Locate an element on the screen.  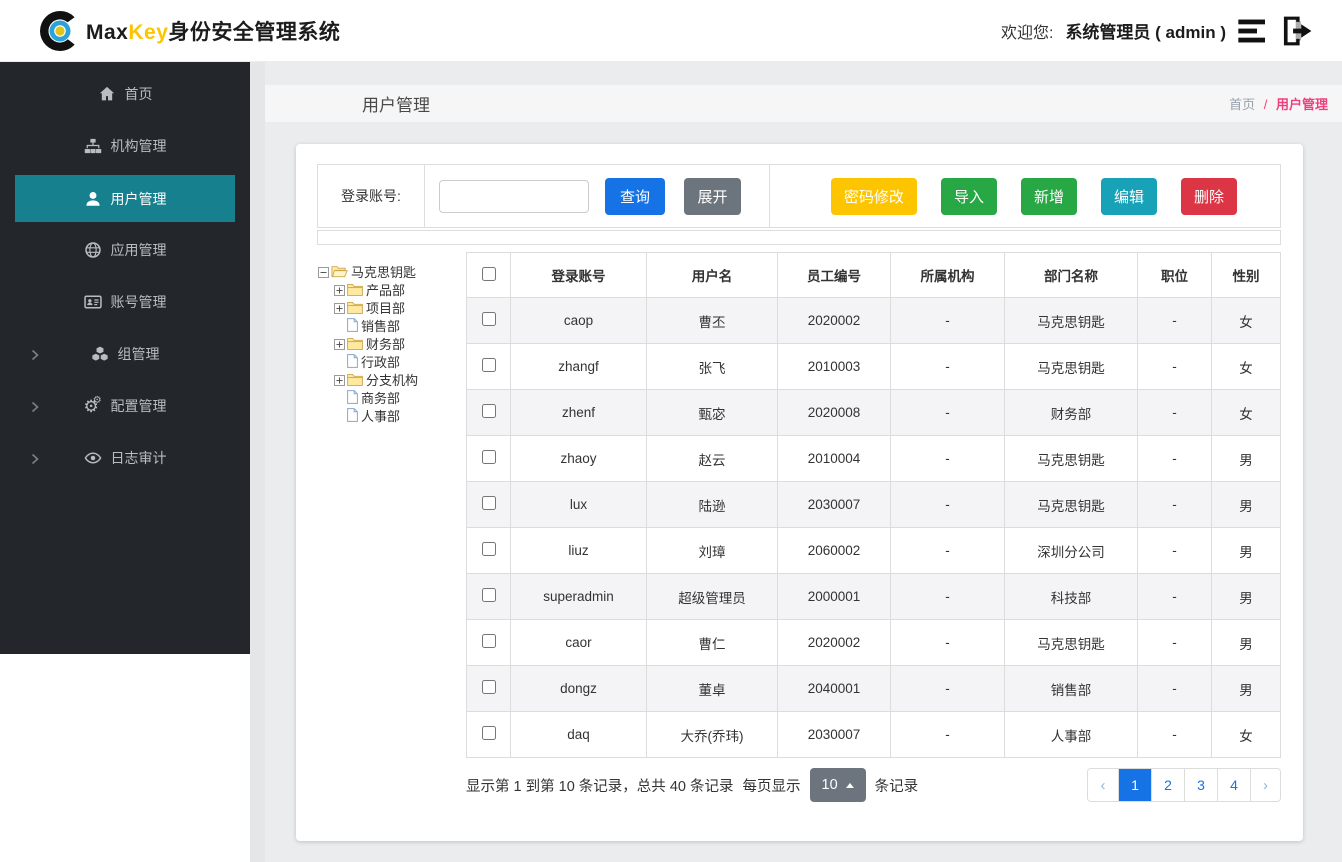
table-row: caor 曹仁 2020002- 马克思钥匙 - 男 is located at coordinates (873, 642).